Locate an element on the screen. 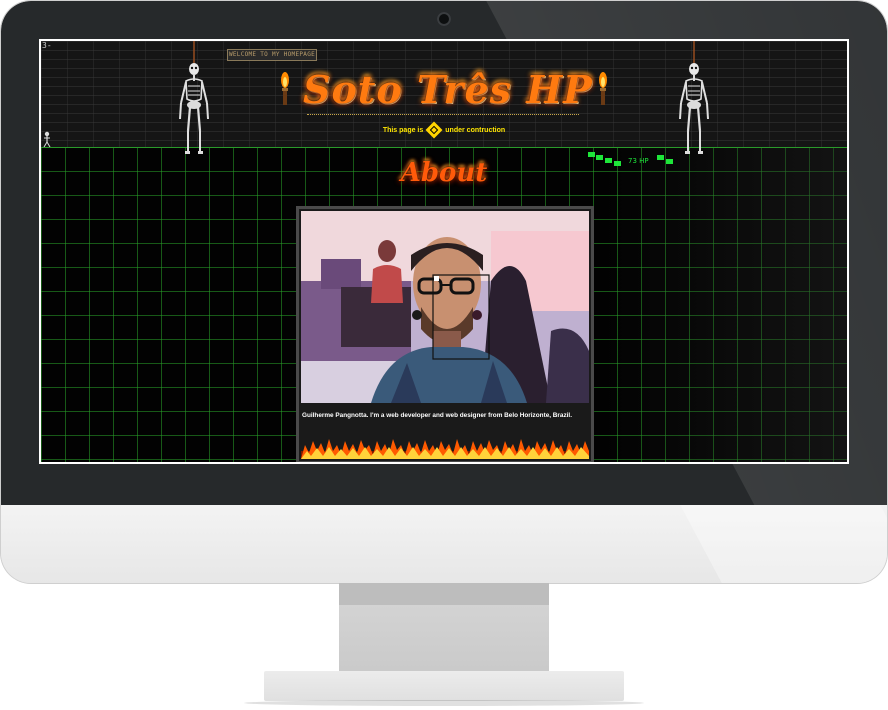 The width and height of the screenshot is (888, 710). title-underline is located at coordinates (443, 114).